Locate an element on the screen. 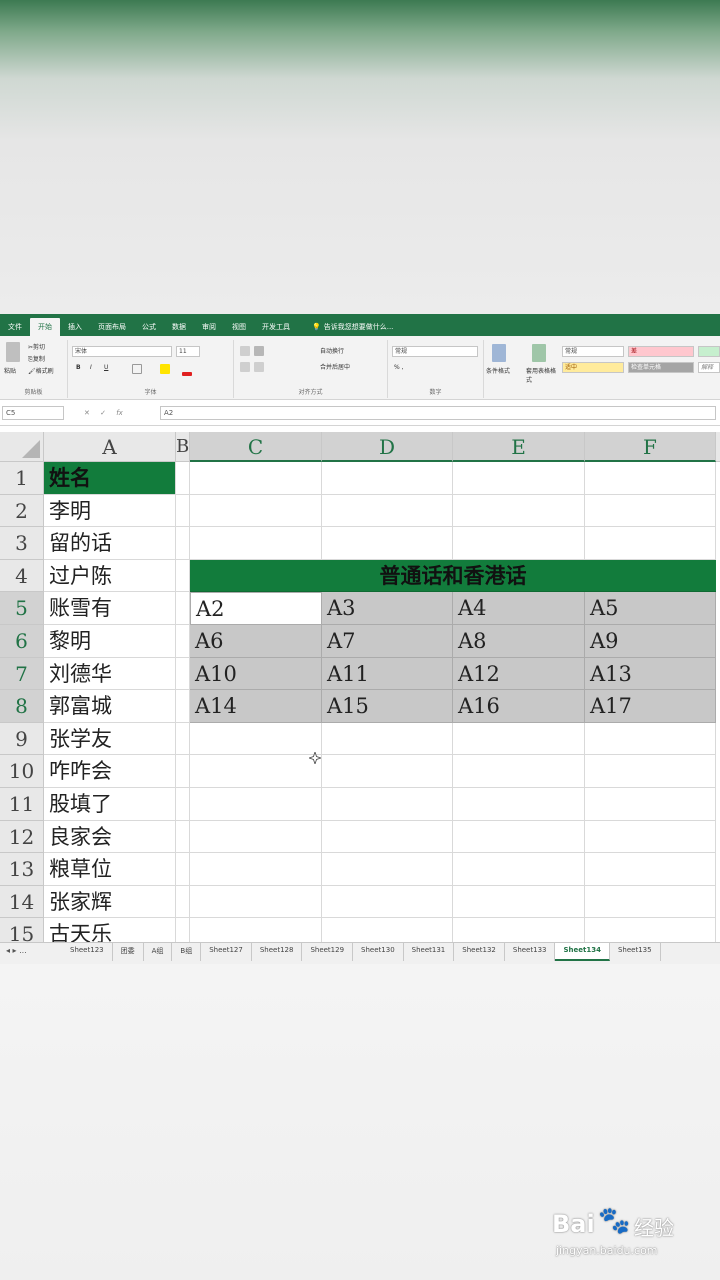 The width and height of the screenshot is (720, 1280). sheet-tab: A组 is located at coordinates (158, 952).